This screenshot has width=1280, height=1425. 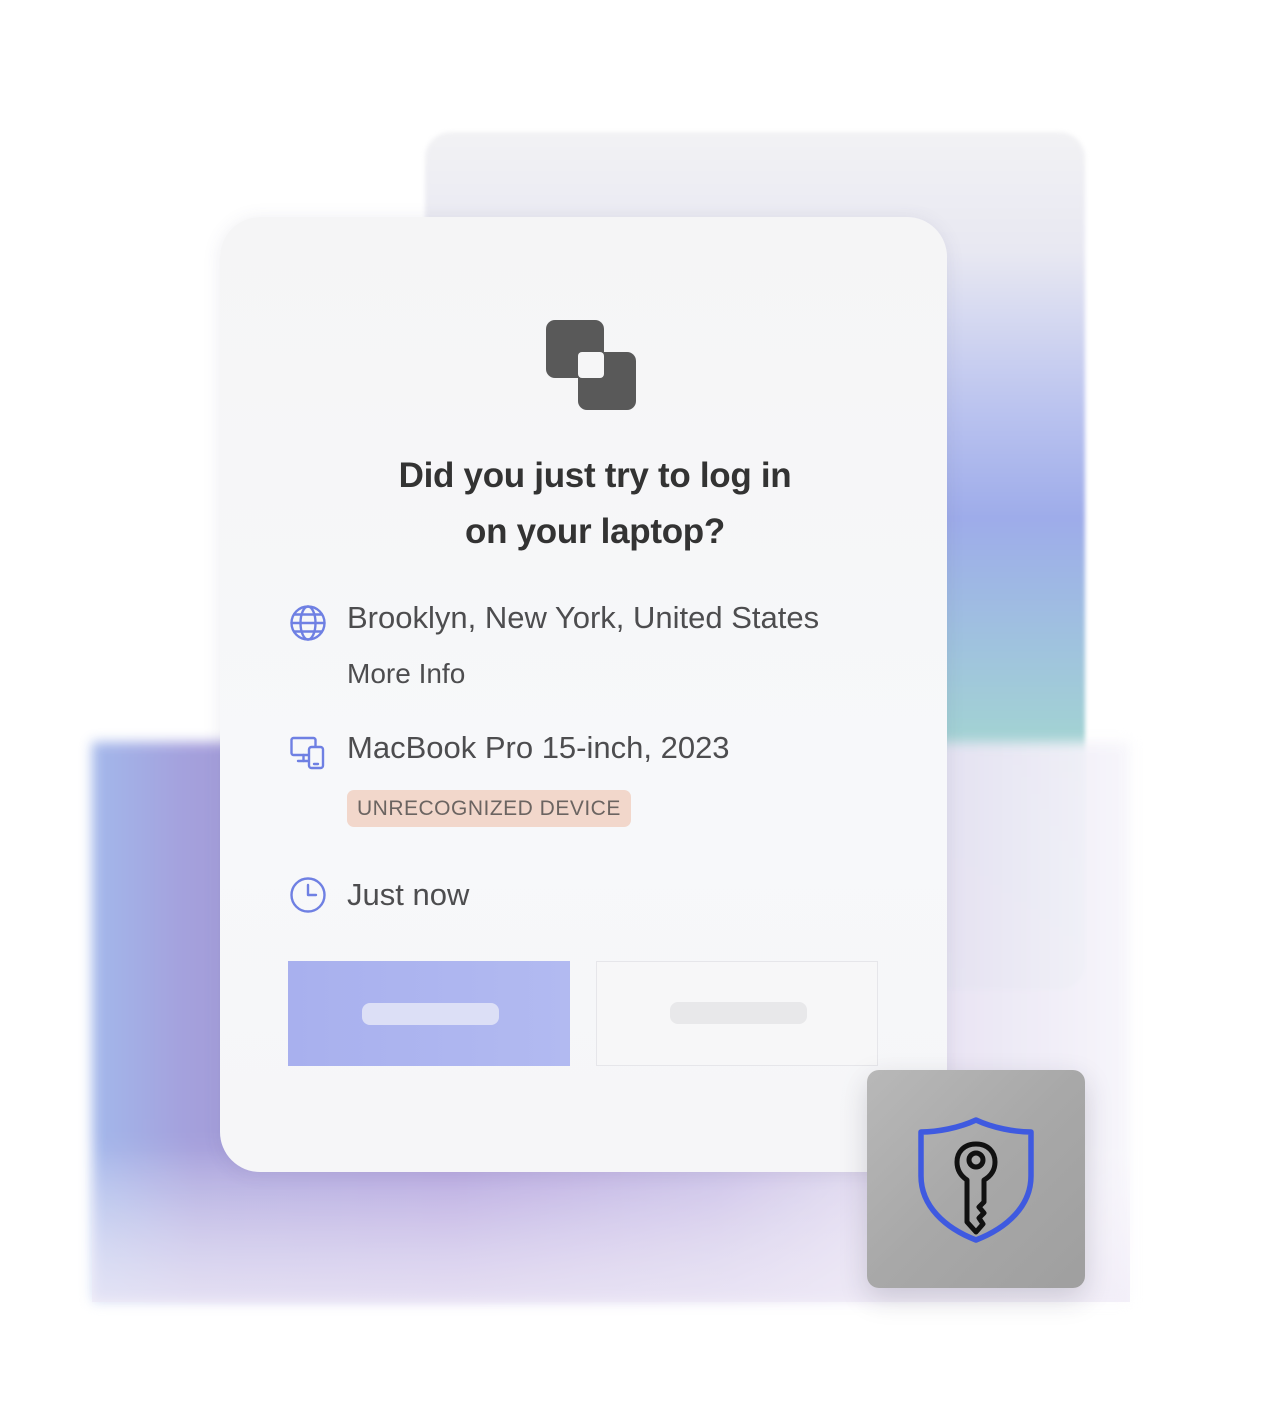 I want to click on globe-icon, so click(x=308, y=623).